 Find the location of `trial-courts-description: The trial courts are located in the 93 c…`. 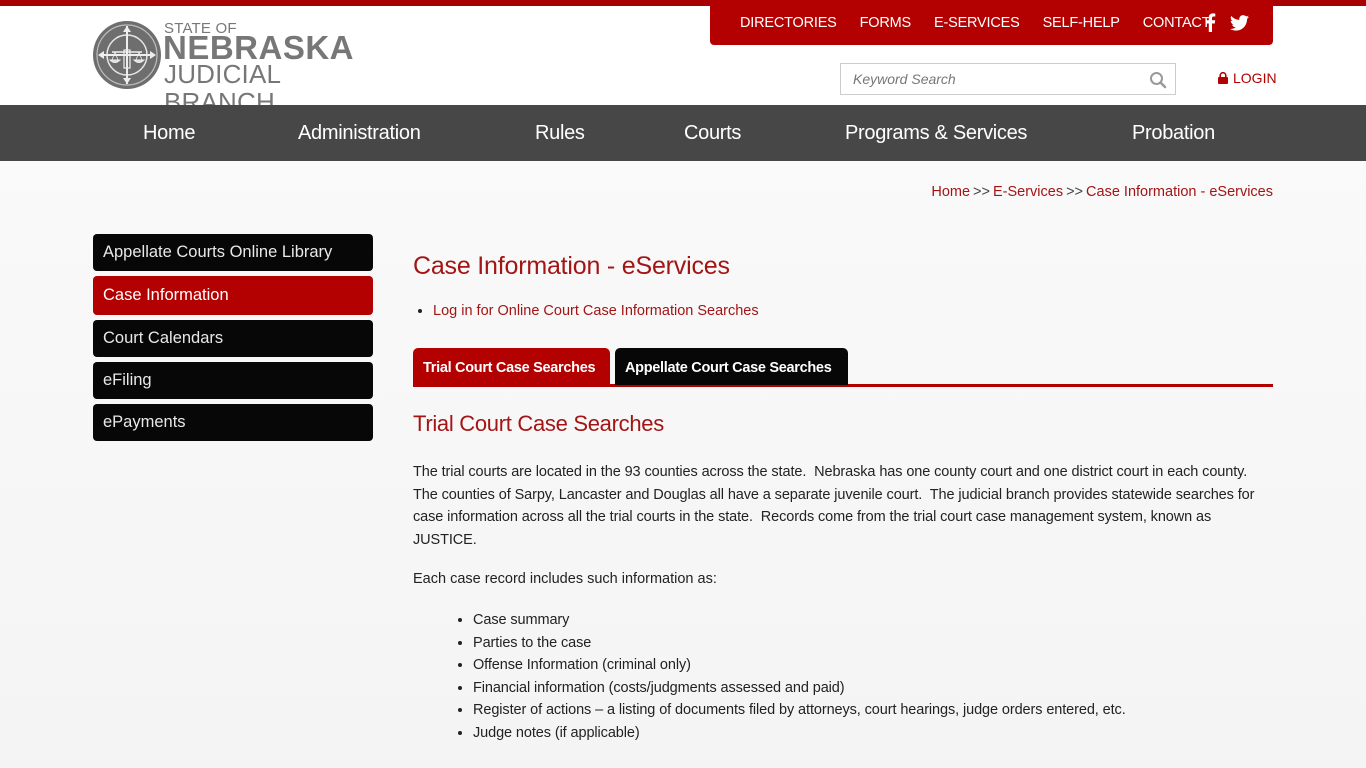

trial-courts-description: The trial courts are located in the 93 c… is located at coordinates (834, 506).